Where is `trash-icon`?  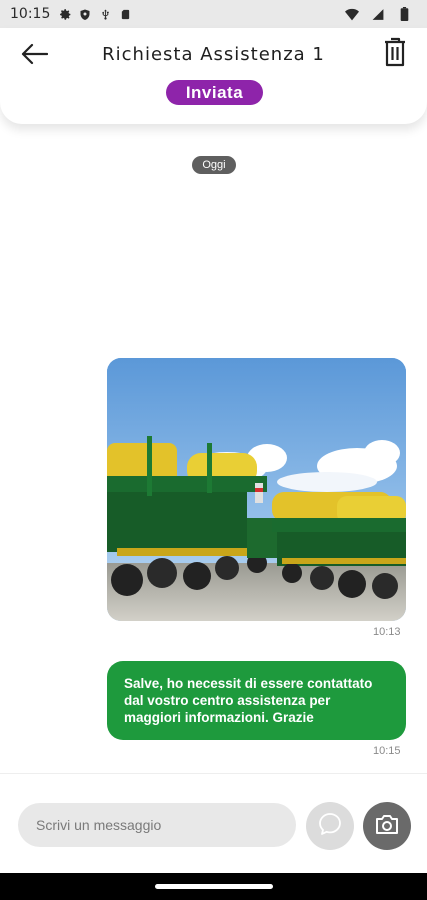 trash-icon is located at coordinates (395, 54).